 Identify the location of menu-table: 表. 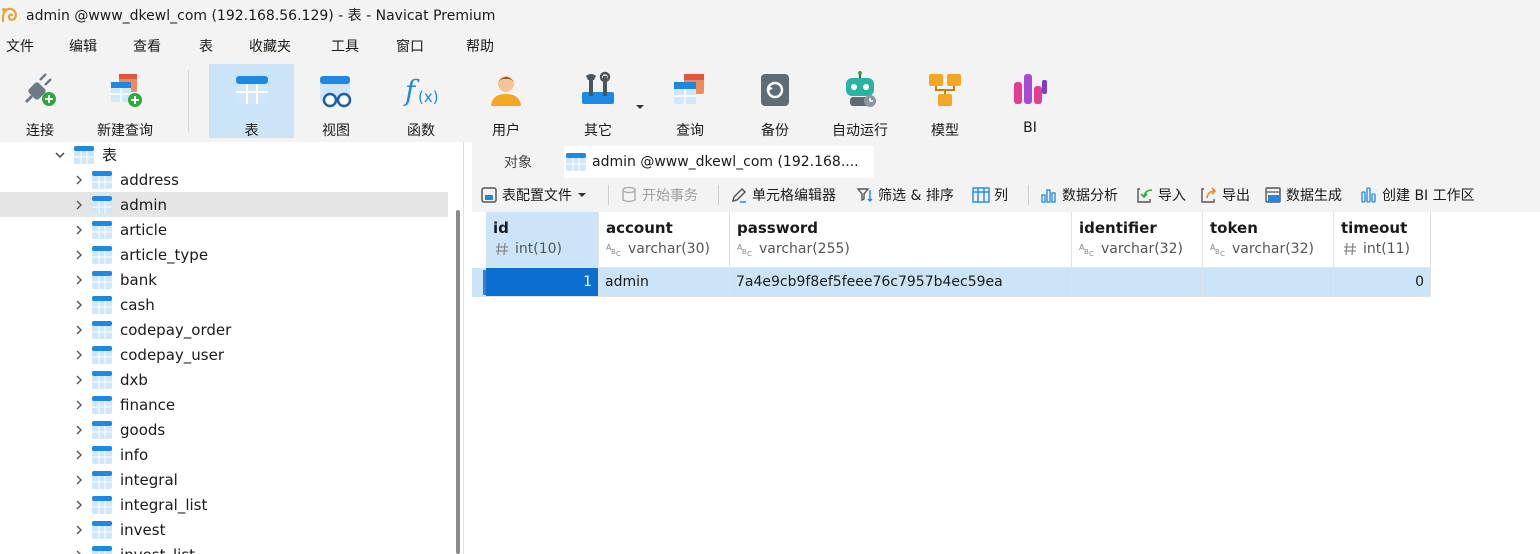
(206, 46).